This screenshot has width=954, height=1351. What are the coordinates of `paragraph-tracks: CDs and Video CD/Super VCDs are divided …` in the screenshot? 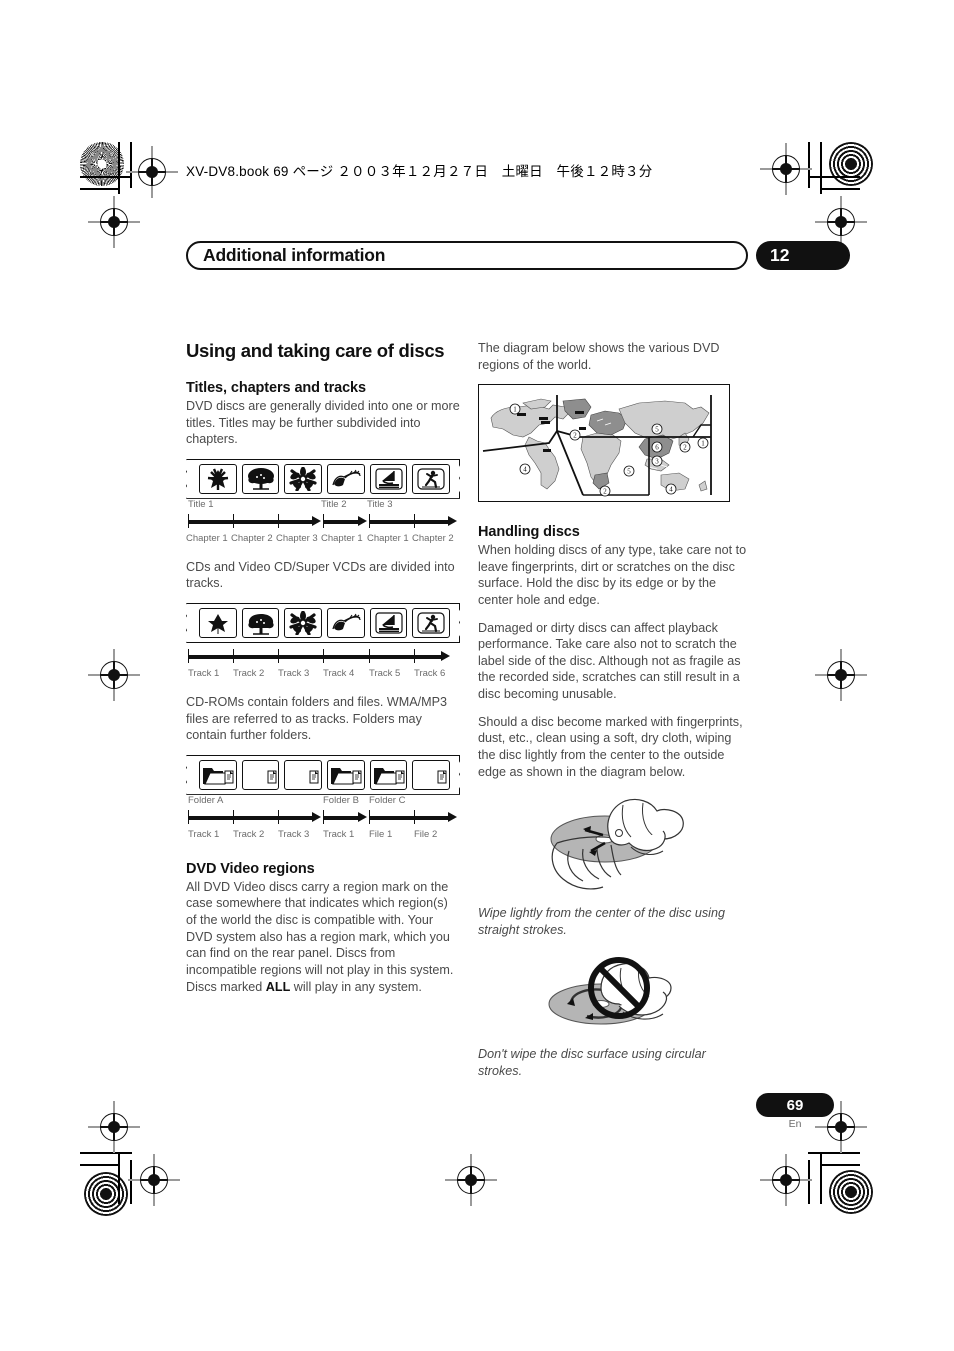 It's located at (320, 575).